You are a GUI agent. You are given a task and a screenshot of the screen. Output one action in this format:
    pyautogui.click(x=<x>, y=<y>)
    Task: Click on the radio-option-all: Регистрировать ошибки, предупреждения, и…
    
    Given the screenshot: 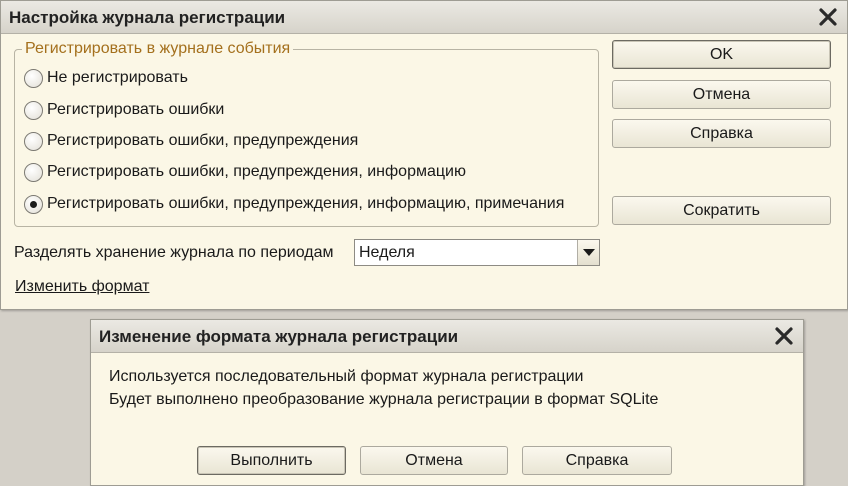 What is the action you would take?
    pyautogui.click(x=294, y=204)
    